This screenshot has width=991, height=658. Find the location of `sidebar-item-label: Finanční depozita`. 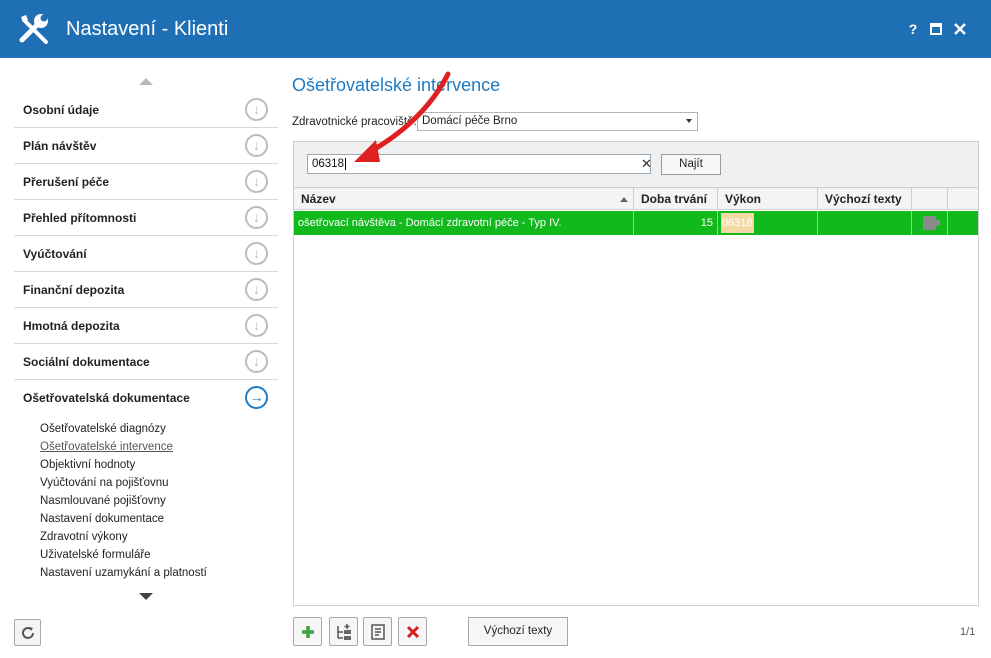

sidebar-item-label: Finanční depozita is located at coordinates (74, 290).